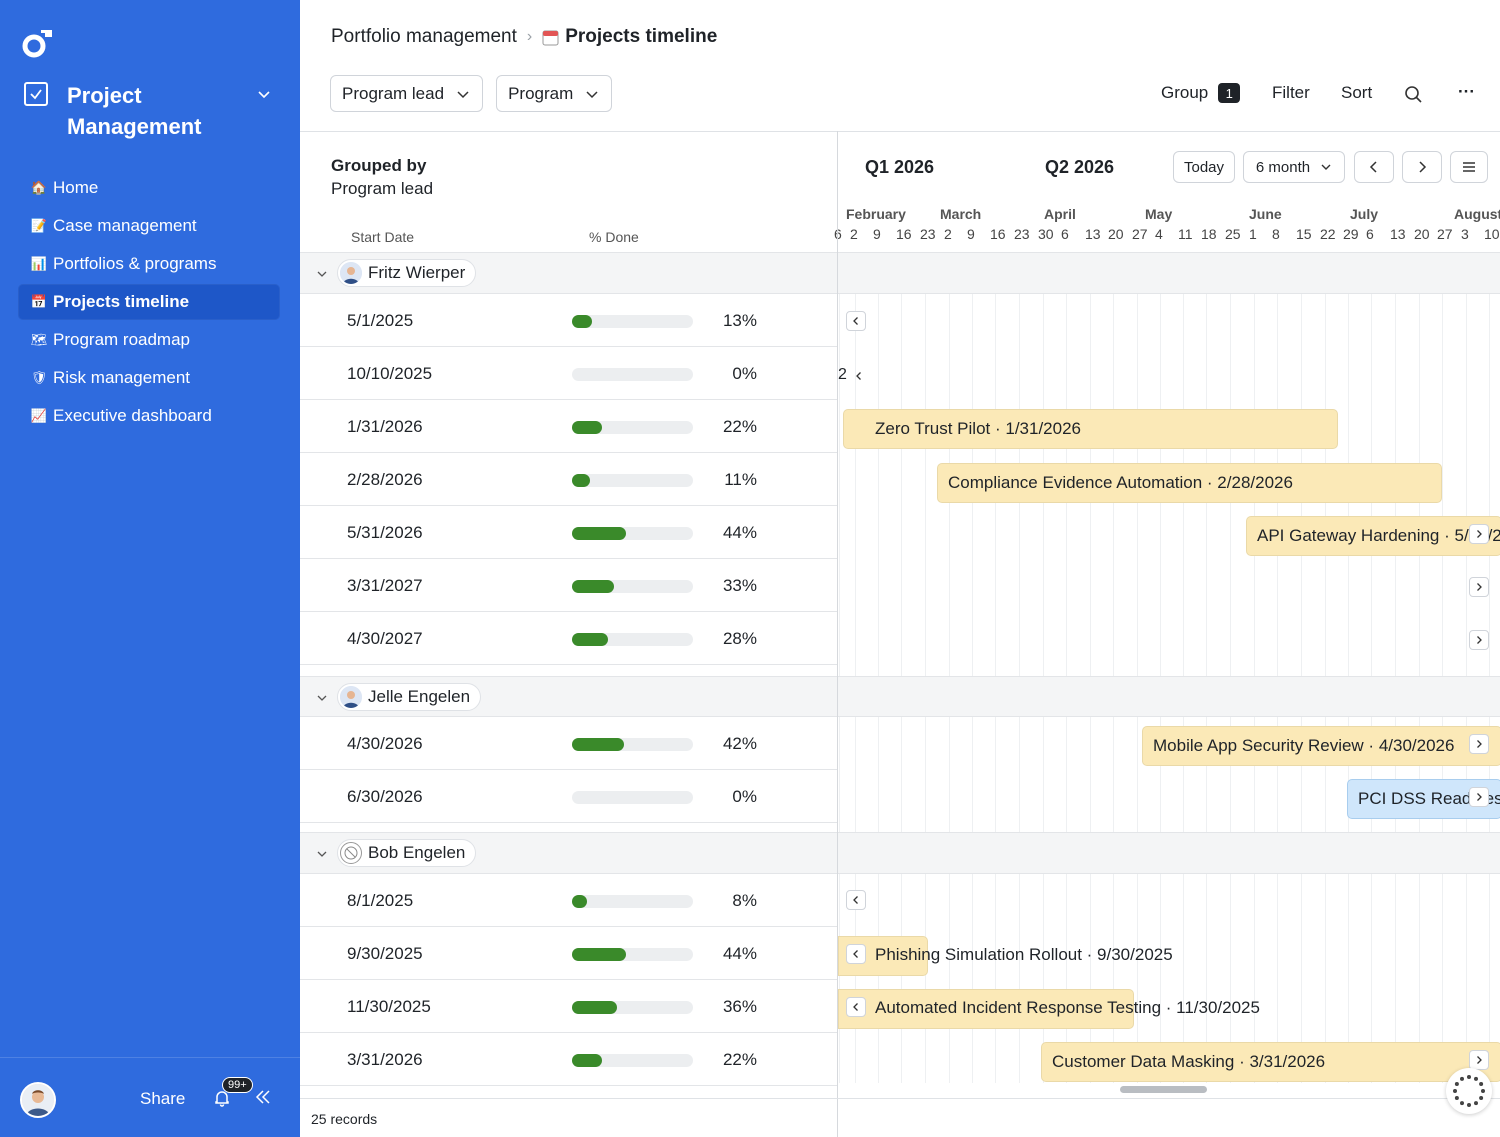 The height and width of the screenshot is (1137, 1500). Describe the element at coordinates (1204, 167) in the screenshot. I see `today-button: Today` at that location.